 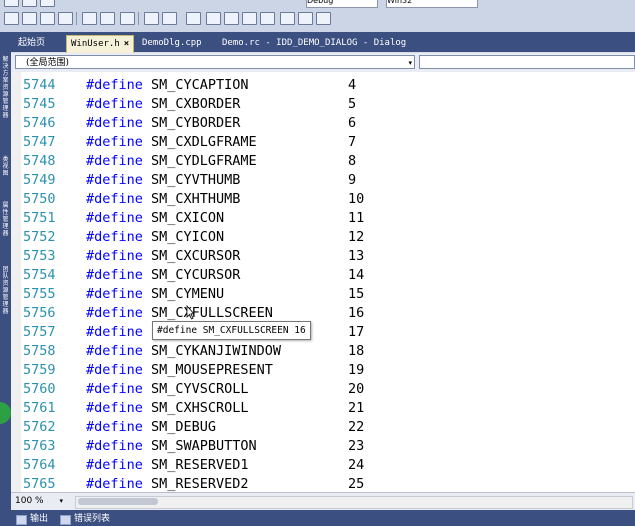 What do you see at coordinates (356, 446) in the screenshot?
I see `macro-value: 23` at bounding box center [356, 446].